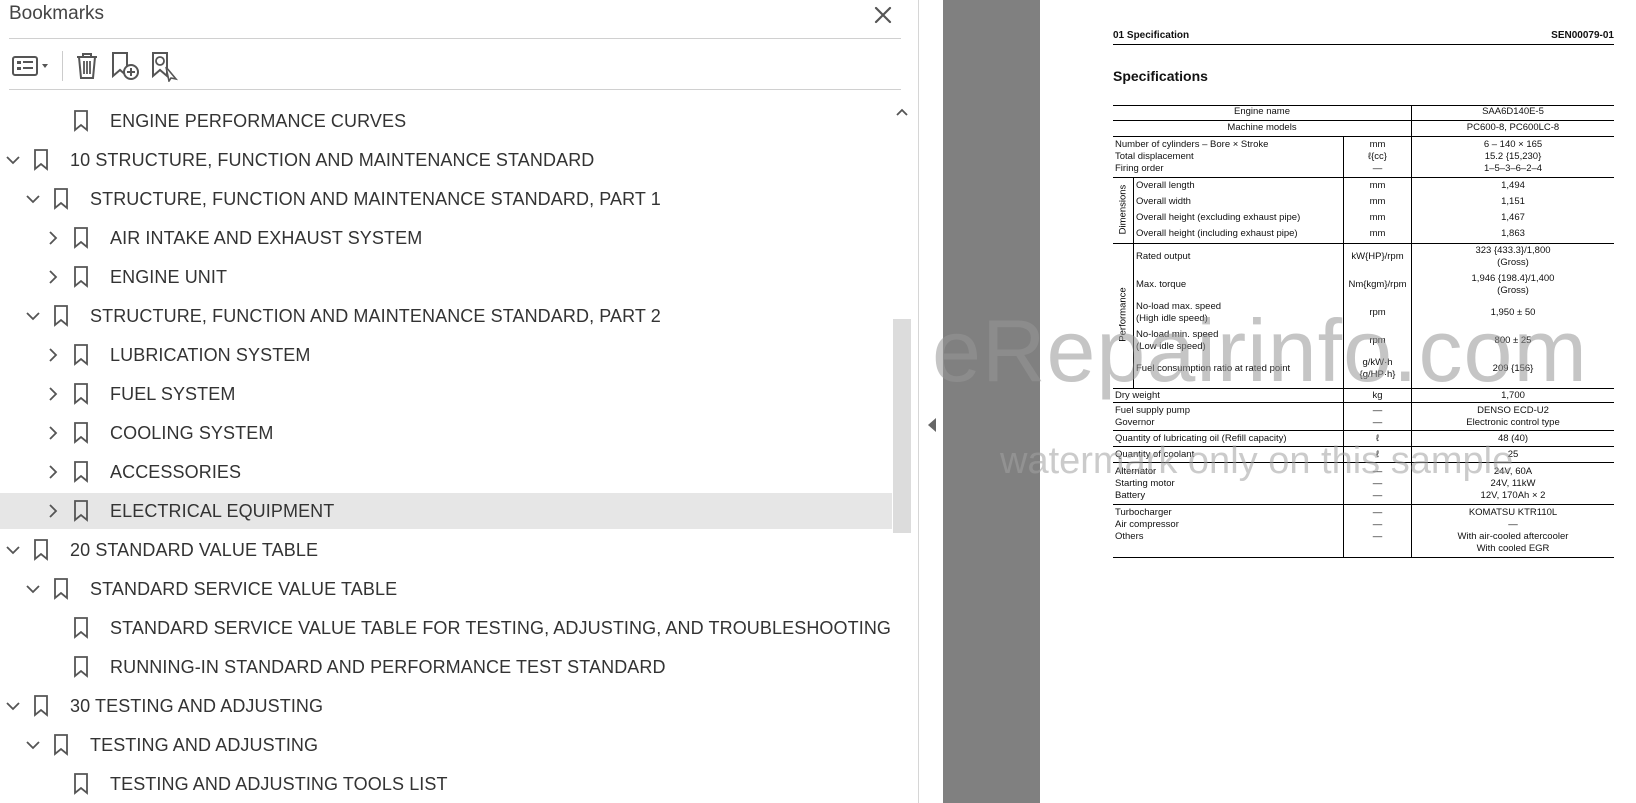 This screenshot has height=803, width=1636. Describe the element at coordinates (1262, 111) in the screenshot. I see `engine-name-label: Engine name` at that location.